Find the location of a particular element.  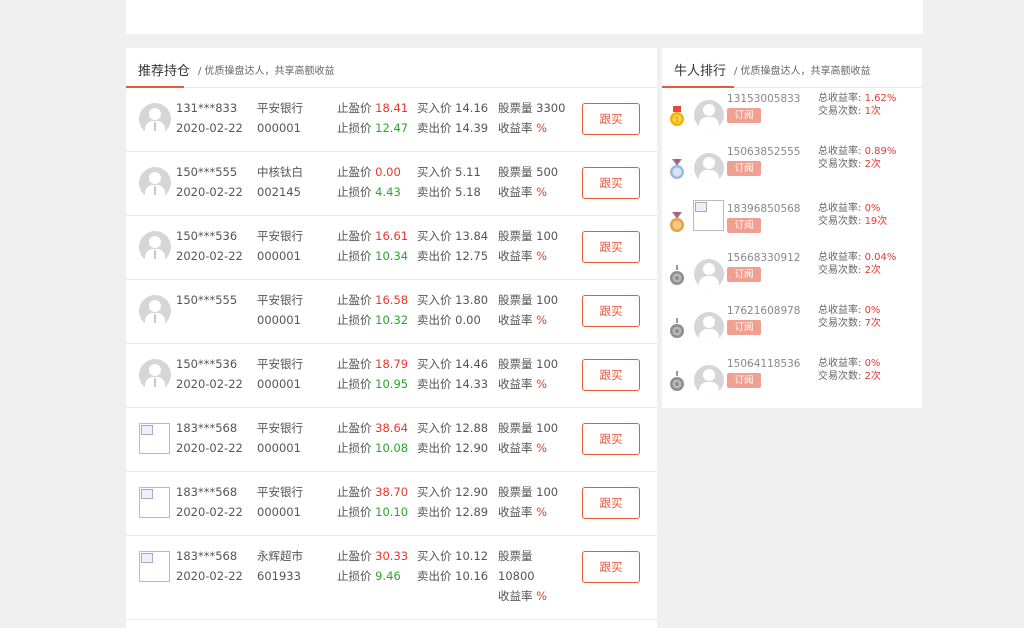

price-limits: 止盈价 0.00 止损价 4.43 is located at coordinates (369, 182).